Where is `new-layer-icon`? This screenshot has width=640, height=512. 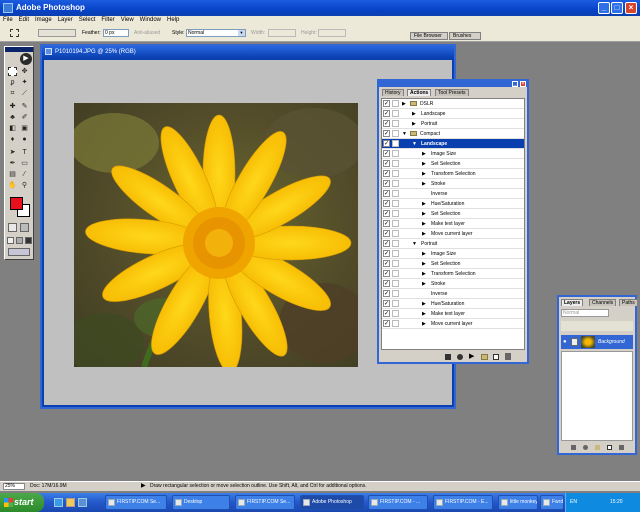 new-layer-icon is located at coordinates (609, 447).